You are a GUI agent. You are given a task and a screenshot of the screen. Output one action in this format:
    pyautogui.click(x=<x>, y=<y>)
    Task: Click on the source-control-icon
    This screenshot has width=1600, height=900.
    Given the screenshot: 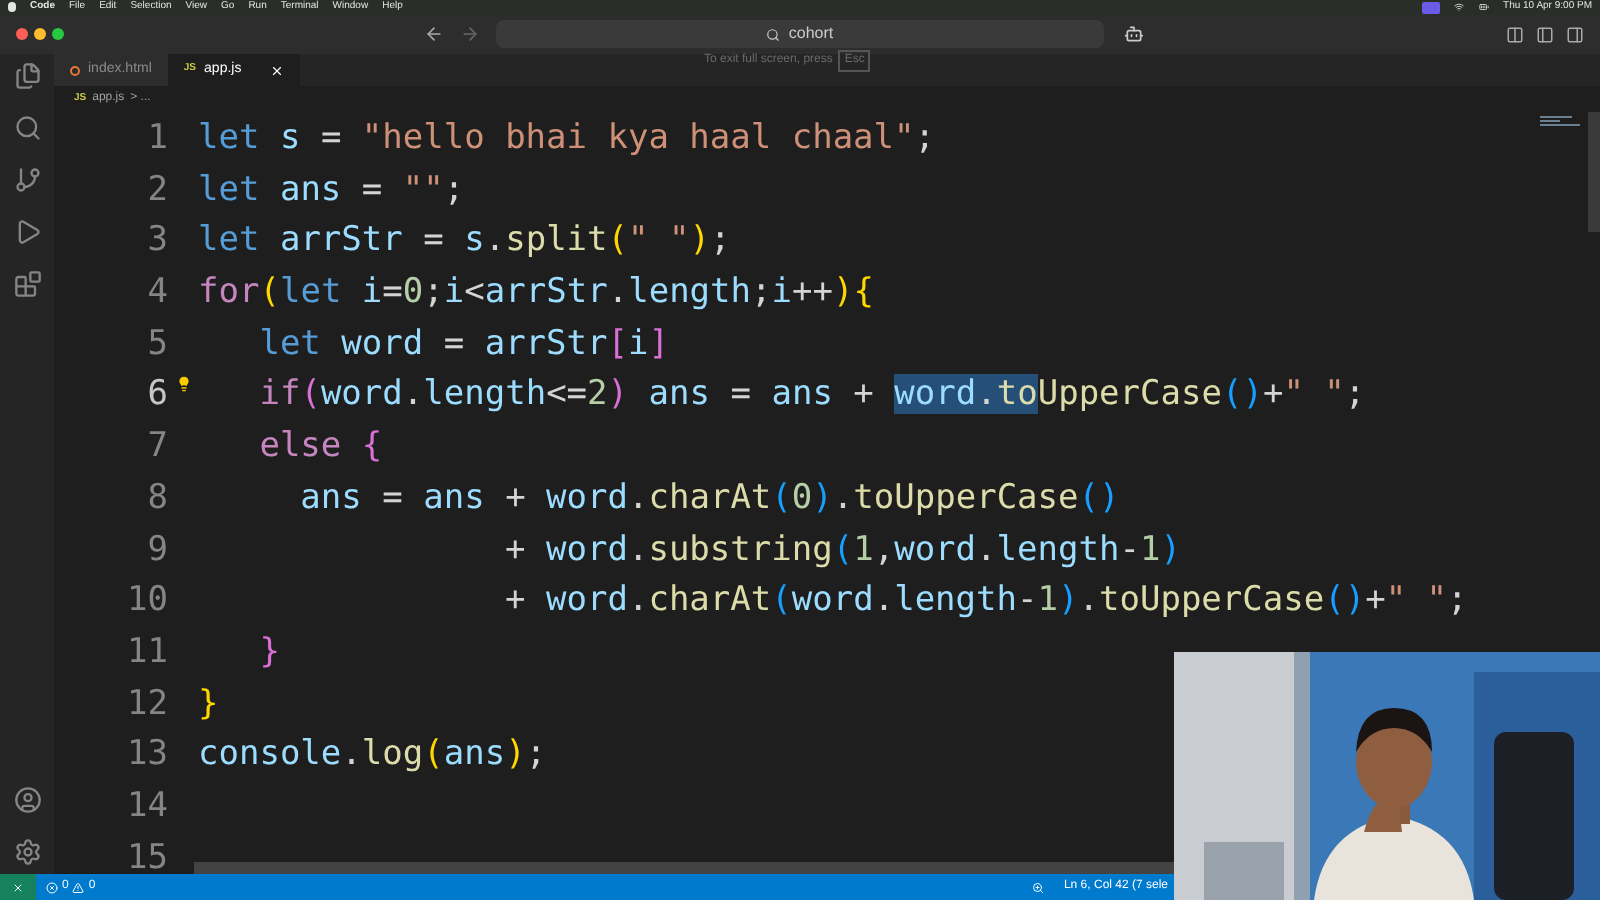 What is the action you would take?
    pyautogui.click(x=27, y=180)
    